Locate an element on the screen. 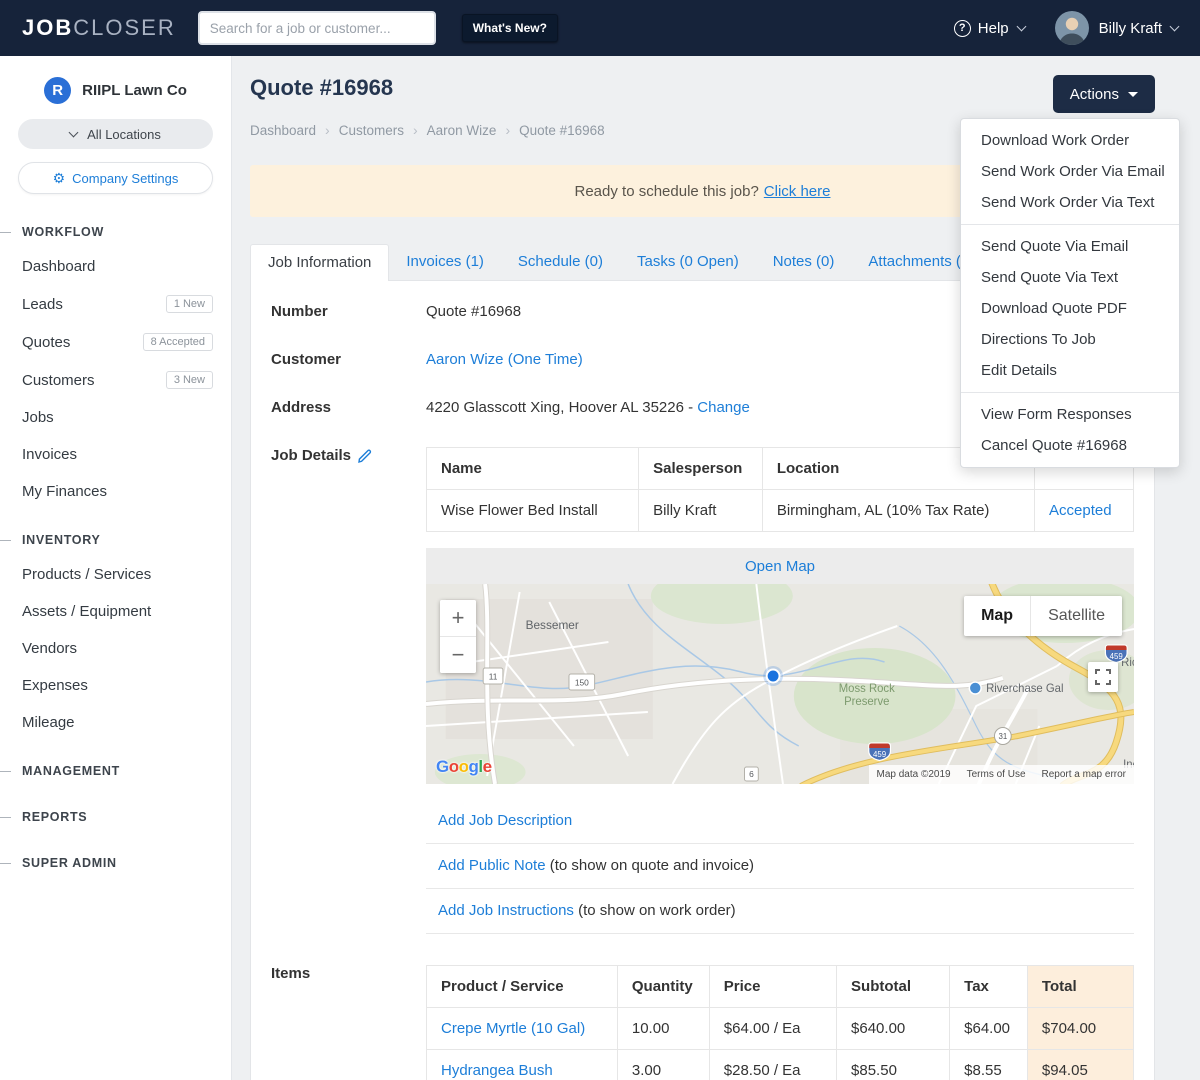 Image resolution: width=1200 pixels, height=1080 pixels. menu-item-download-work-order: Download Work Order is located at coordinates (1070, 140).